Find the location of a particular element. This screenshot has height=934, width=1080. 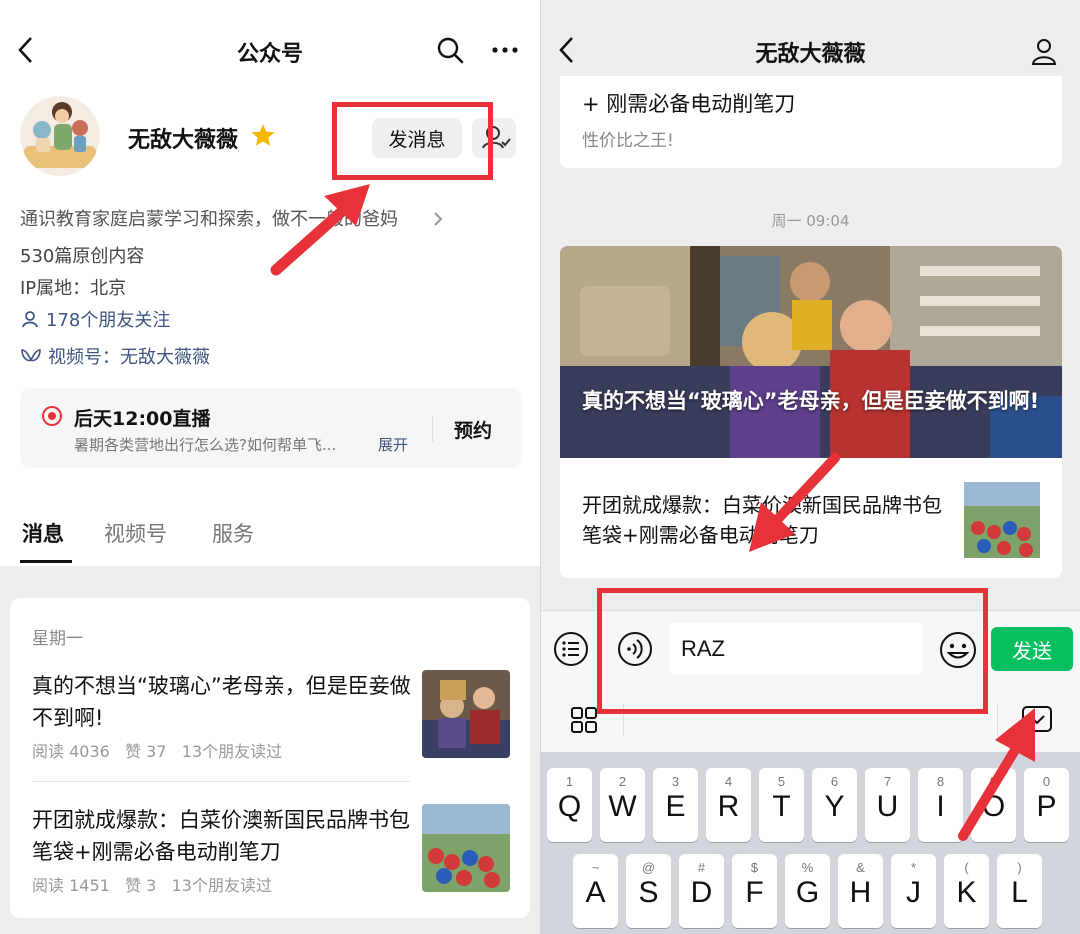

key-number: % is located at coordinates (807, 867).